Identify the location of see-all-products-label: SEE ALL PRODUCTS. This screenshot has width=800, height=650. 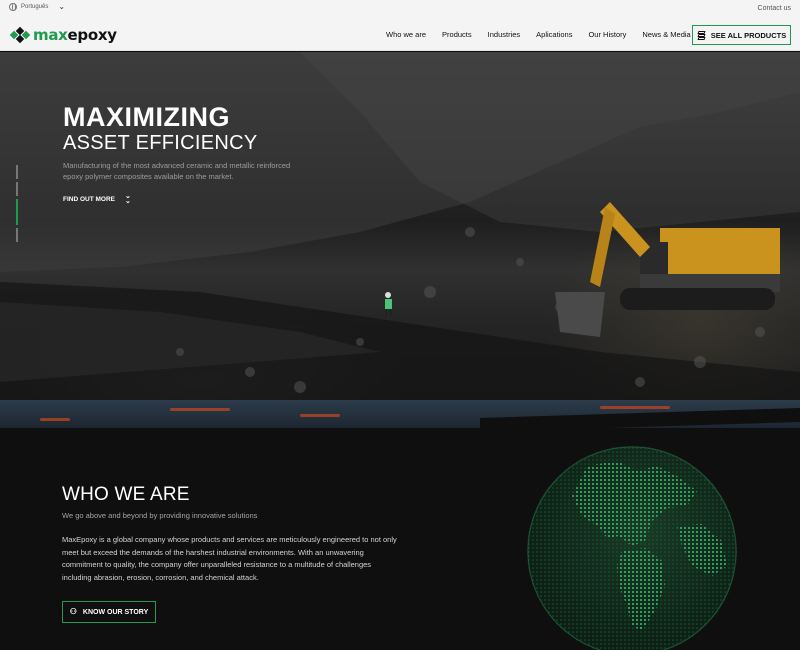
(748, 35).